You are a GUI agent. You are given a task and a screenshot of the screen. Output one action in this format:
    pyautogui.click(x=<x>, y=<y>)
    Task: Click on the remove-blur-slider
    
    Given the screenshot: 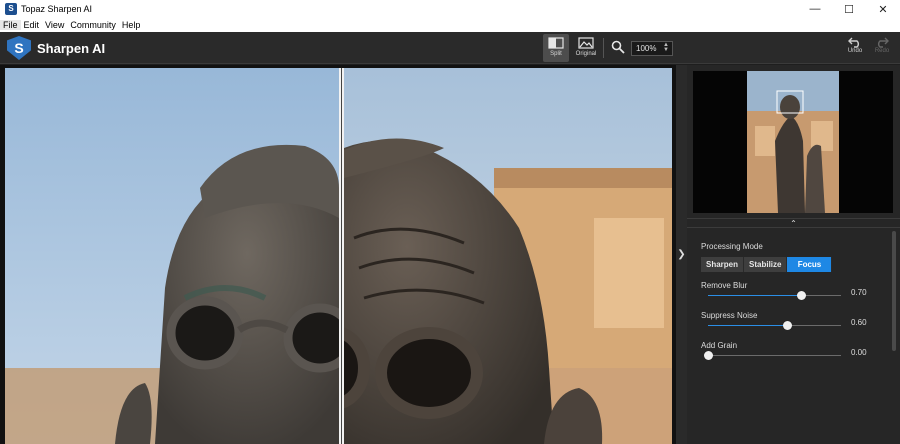 What is the action you would take?
    pyautogui.click(x=774, y=295)
    